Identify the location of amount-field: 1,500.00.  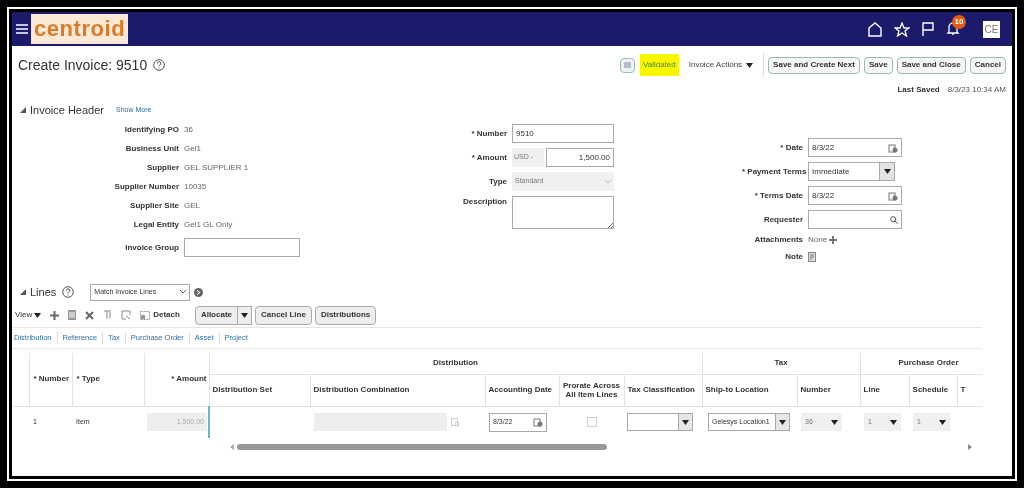
(580, 157).